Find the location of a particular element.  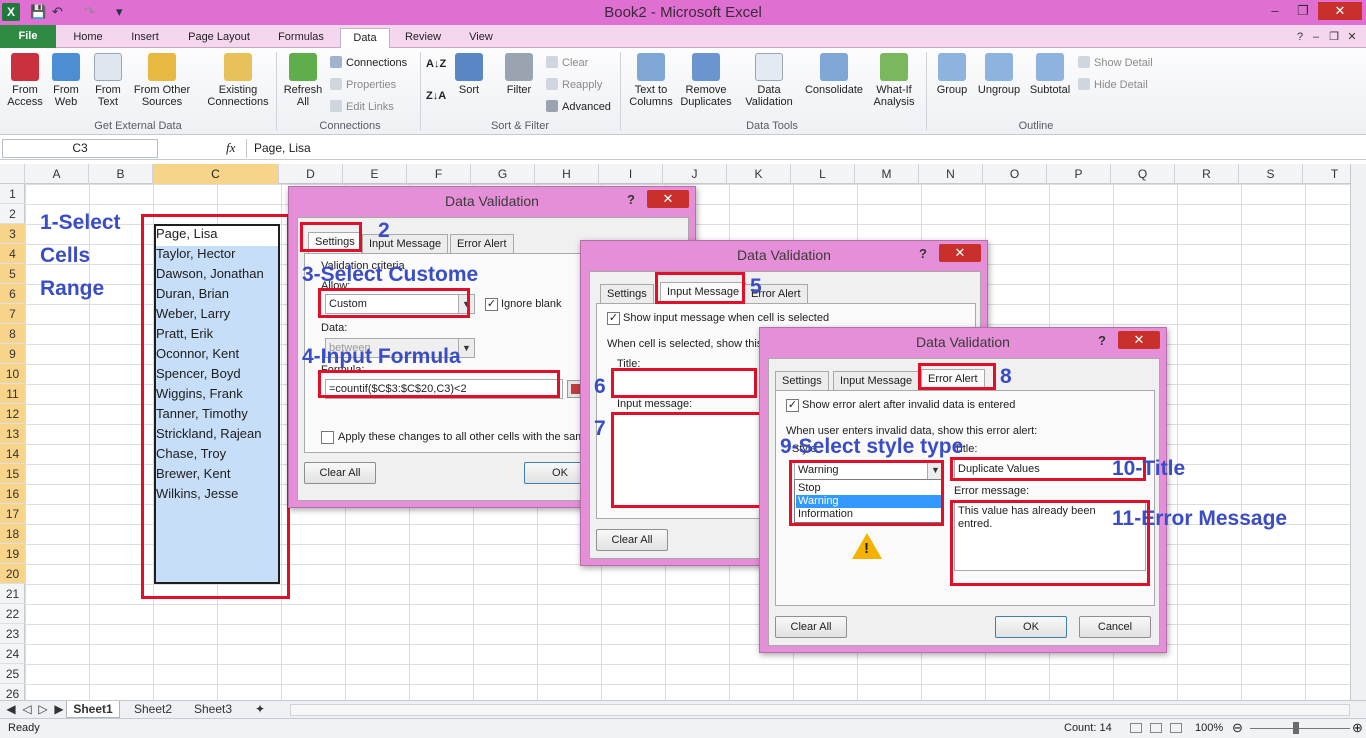

page-break-view-icon is located at coordinates (1176, 728).